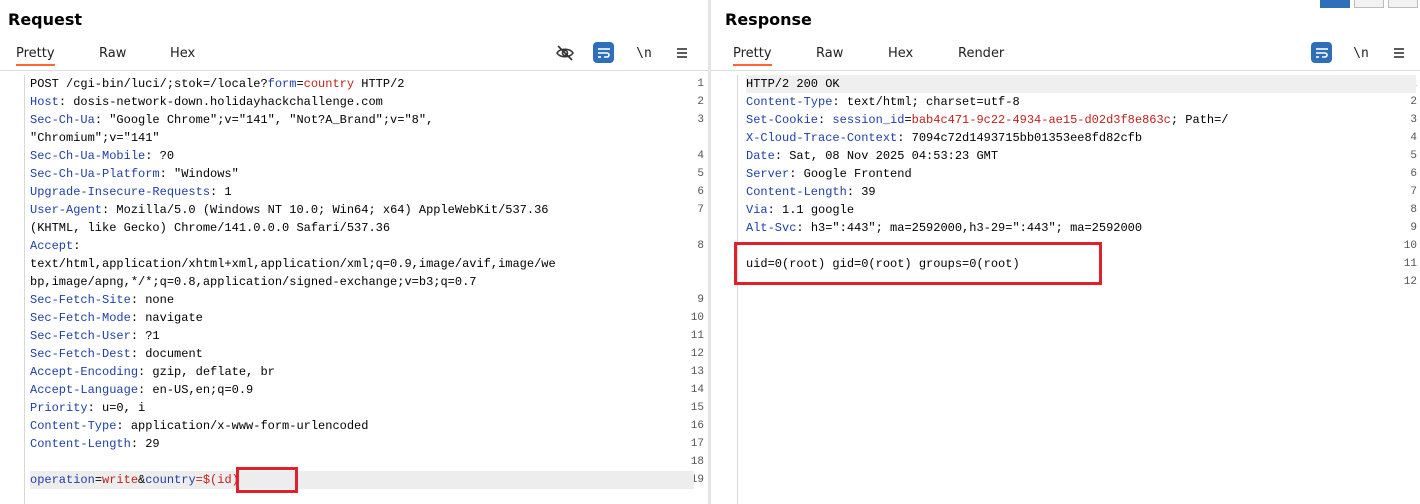 The height and width of the screenshot is (504, 1420). I want to click on line-number: 1, so click(700, 84).